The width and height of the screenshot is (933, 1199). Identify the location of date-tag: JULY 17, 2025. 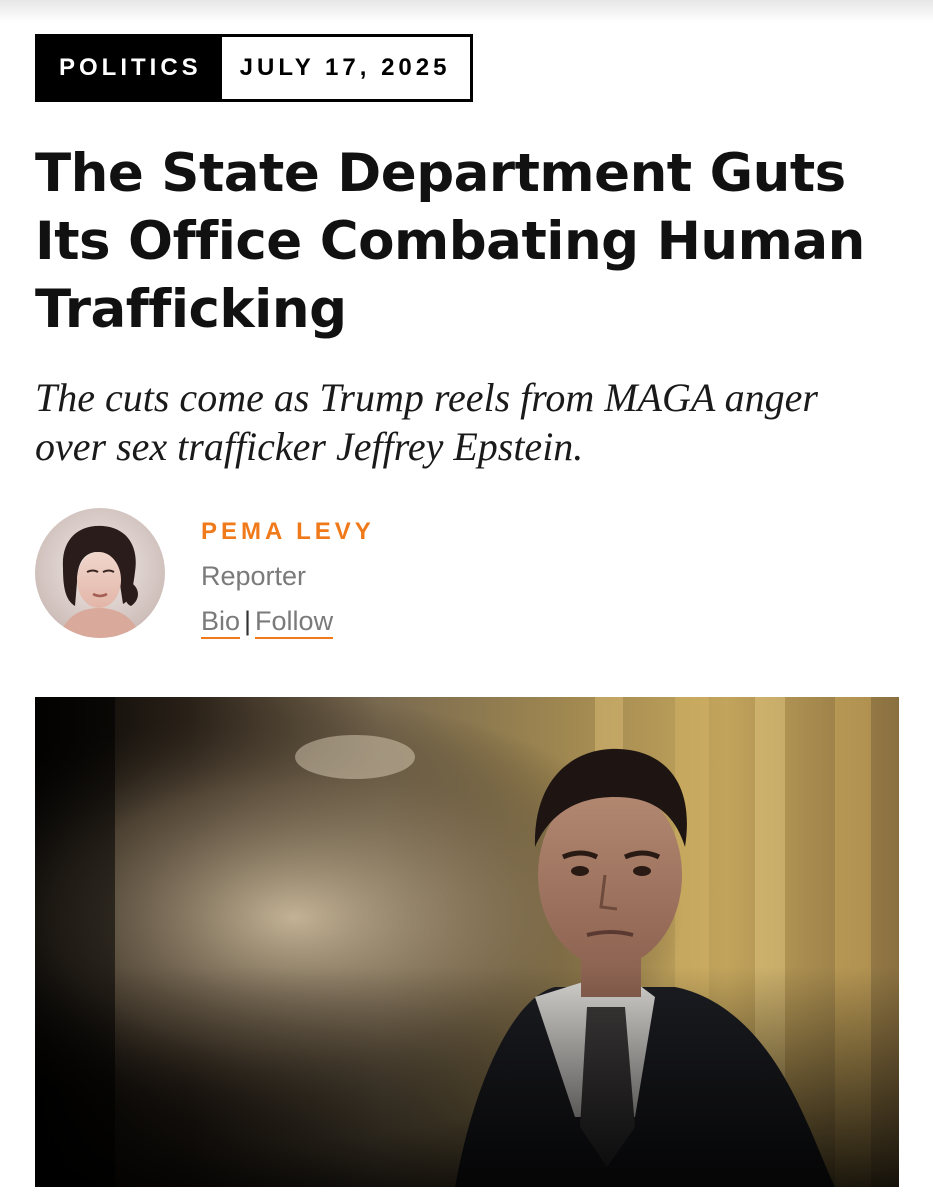
(346, 68).